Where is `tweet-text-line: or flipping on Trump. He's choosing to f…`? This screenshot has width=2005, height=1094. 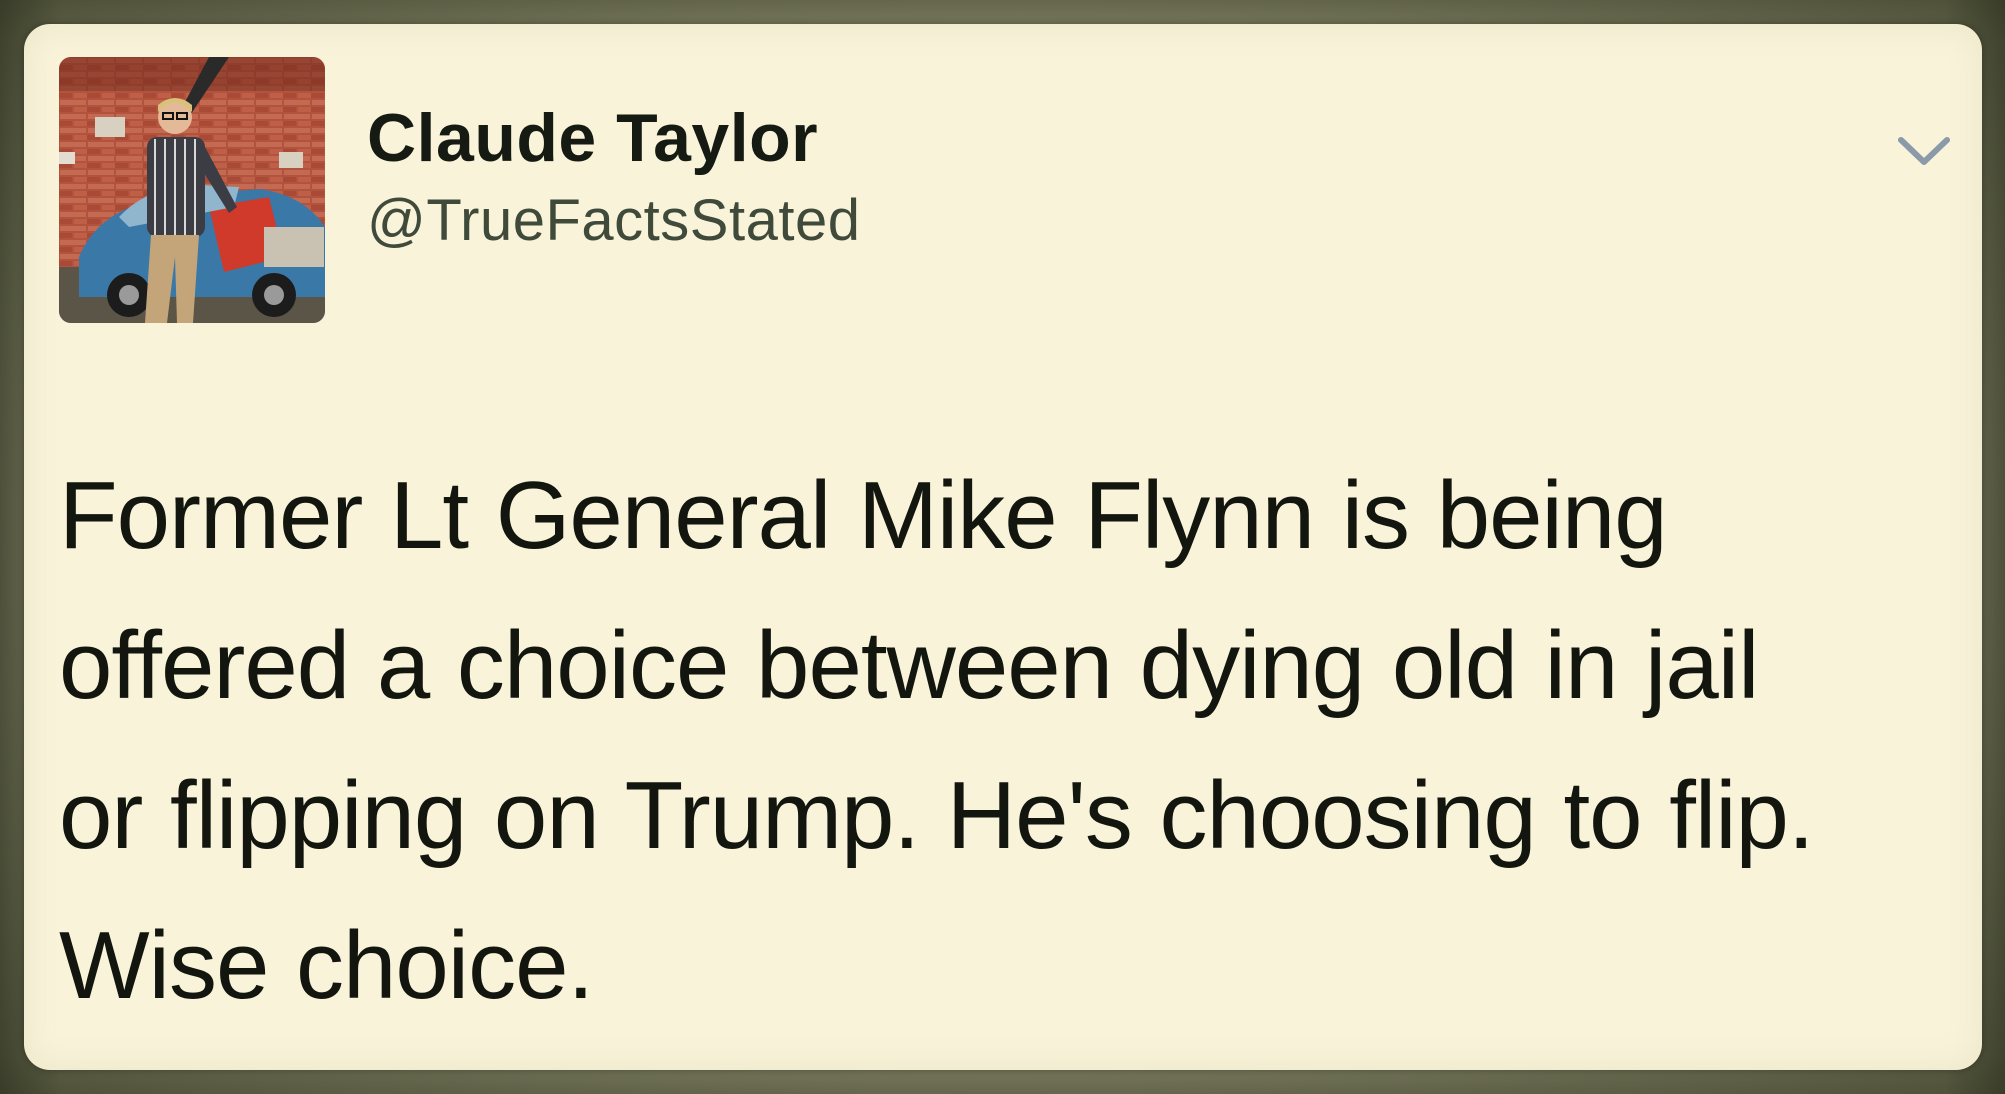
tweet-text-line: or flipping on Trump. He's choosing to f… is located at coordinates (937, 815).